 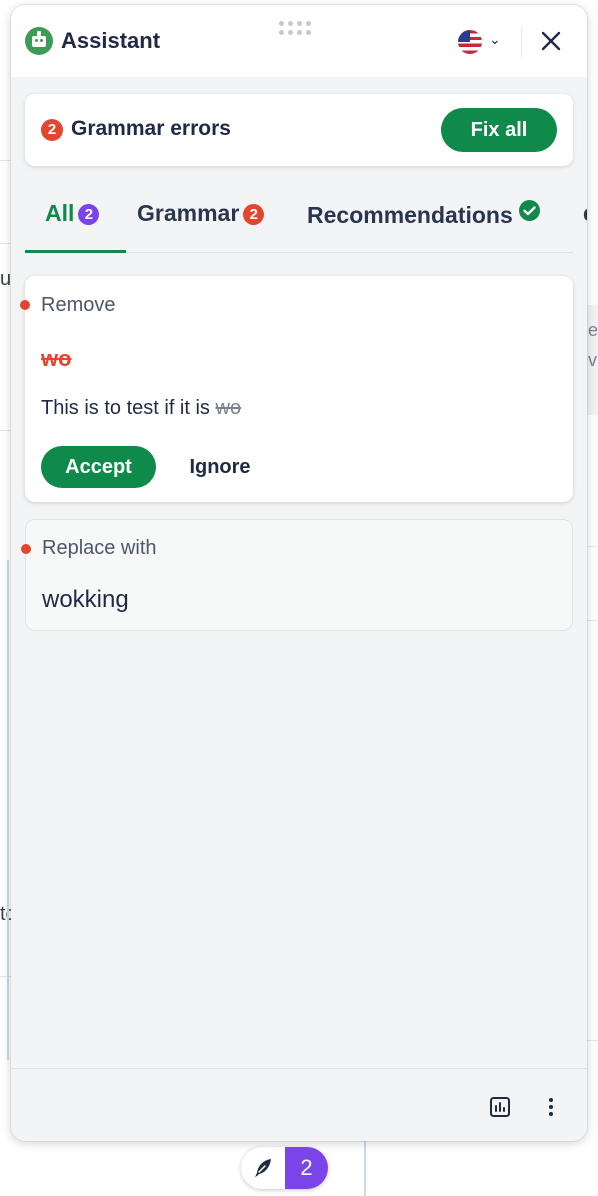 What do you see at coordinates (75, 251) in the screenshot?
I see `active-tab-indicator` at bounding box center [75, 251].